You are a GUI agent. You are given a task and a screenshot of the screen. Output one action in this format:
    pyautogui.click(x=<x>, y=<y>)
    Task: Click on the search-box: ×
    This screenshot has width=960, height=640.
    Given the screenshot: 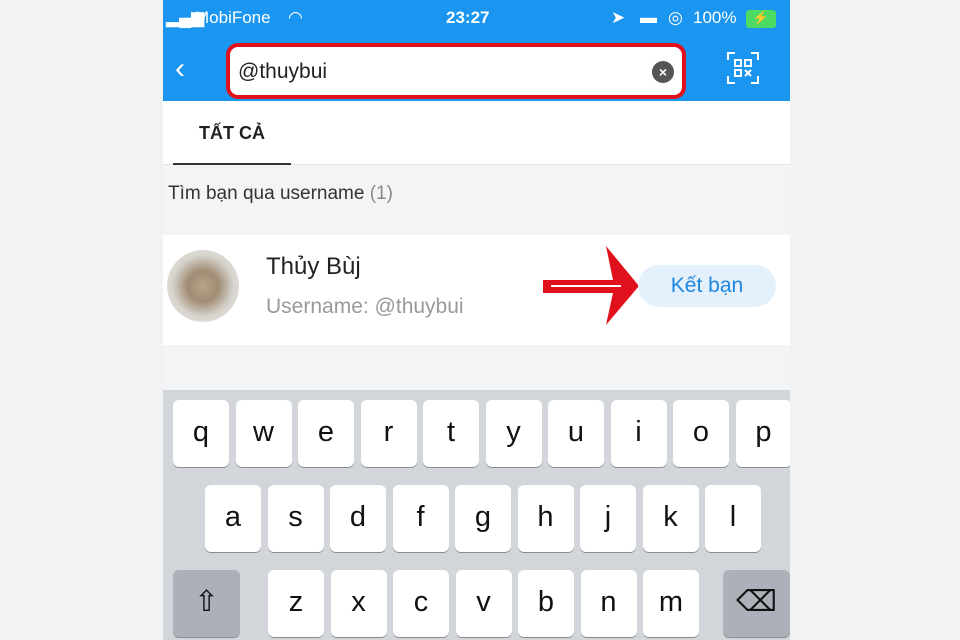 What is the action you would take?
    pyautogui.click(x=456, y=71)
    